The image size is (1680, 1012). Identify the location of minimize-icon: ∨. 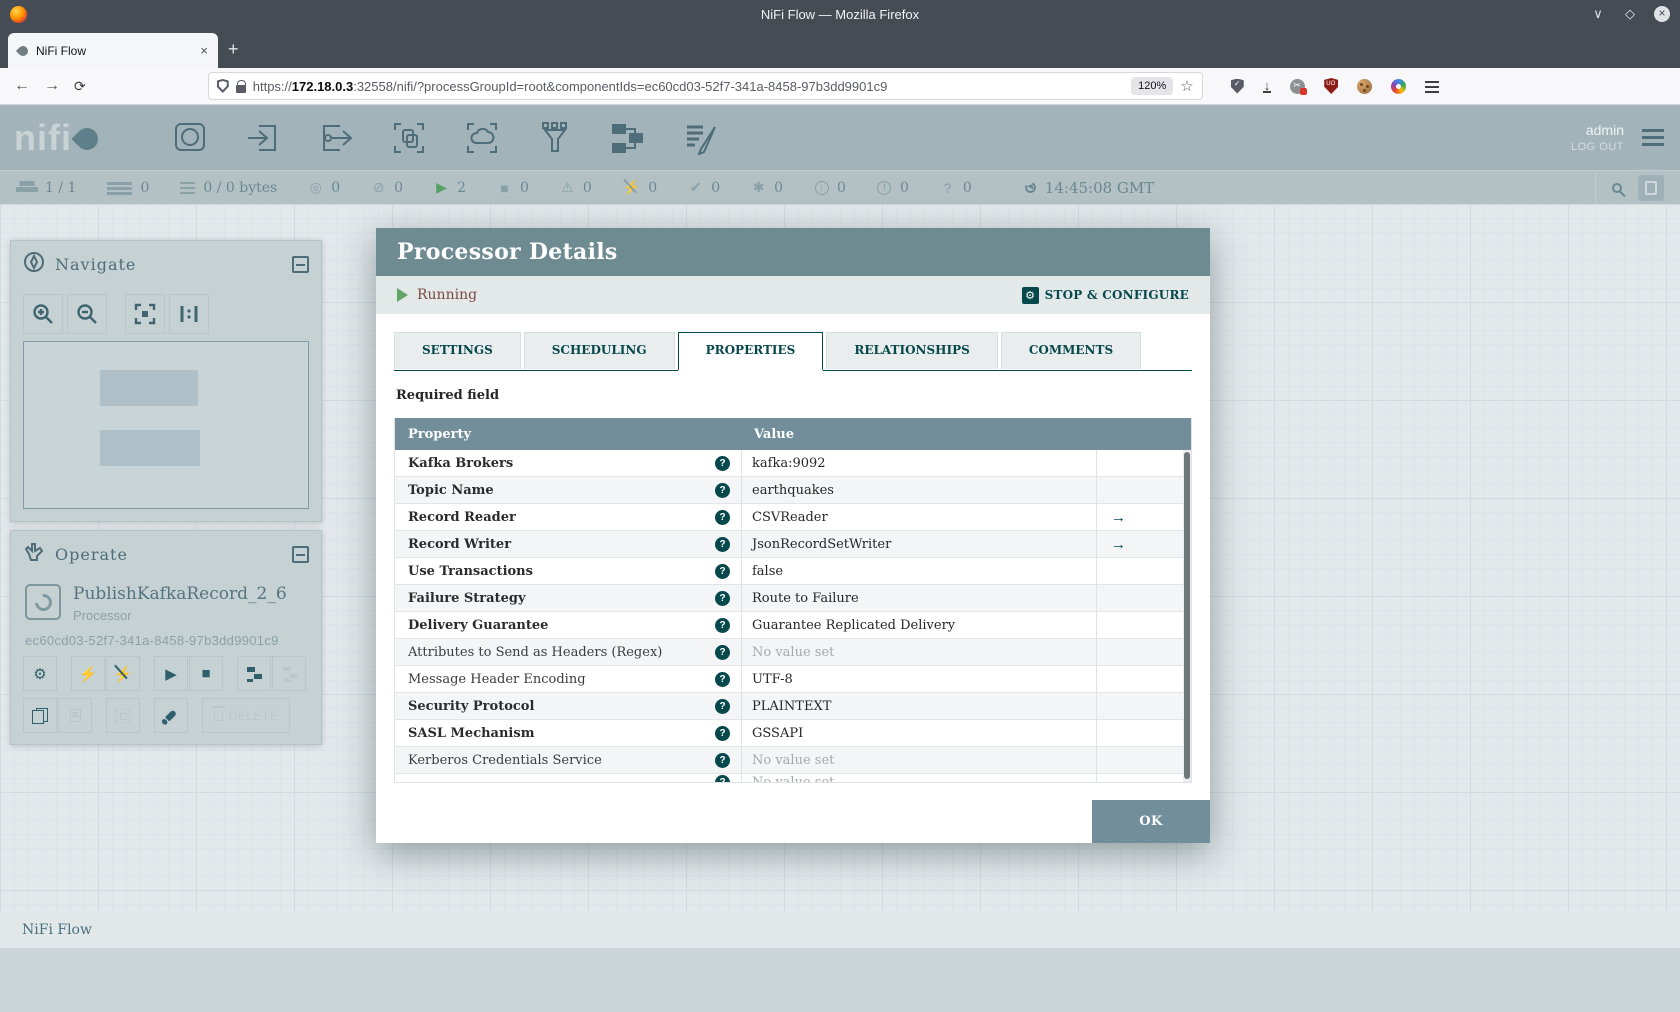
(1598, 14).